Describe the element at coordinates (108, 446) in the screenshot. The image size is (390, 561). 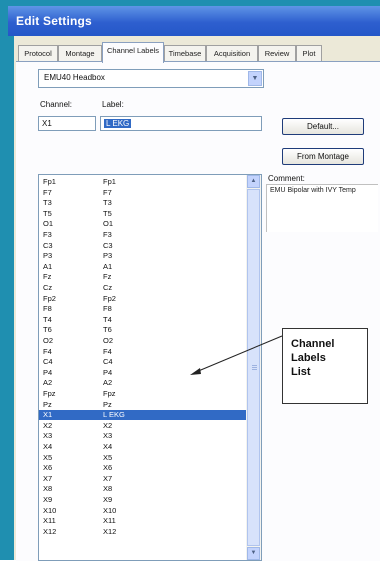
I see `list-item-label: X4` at that location.